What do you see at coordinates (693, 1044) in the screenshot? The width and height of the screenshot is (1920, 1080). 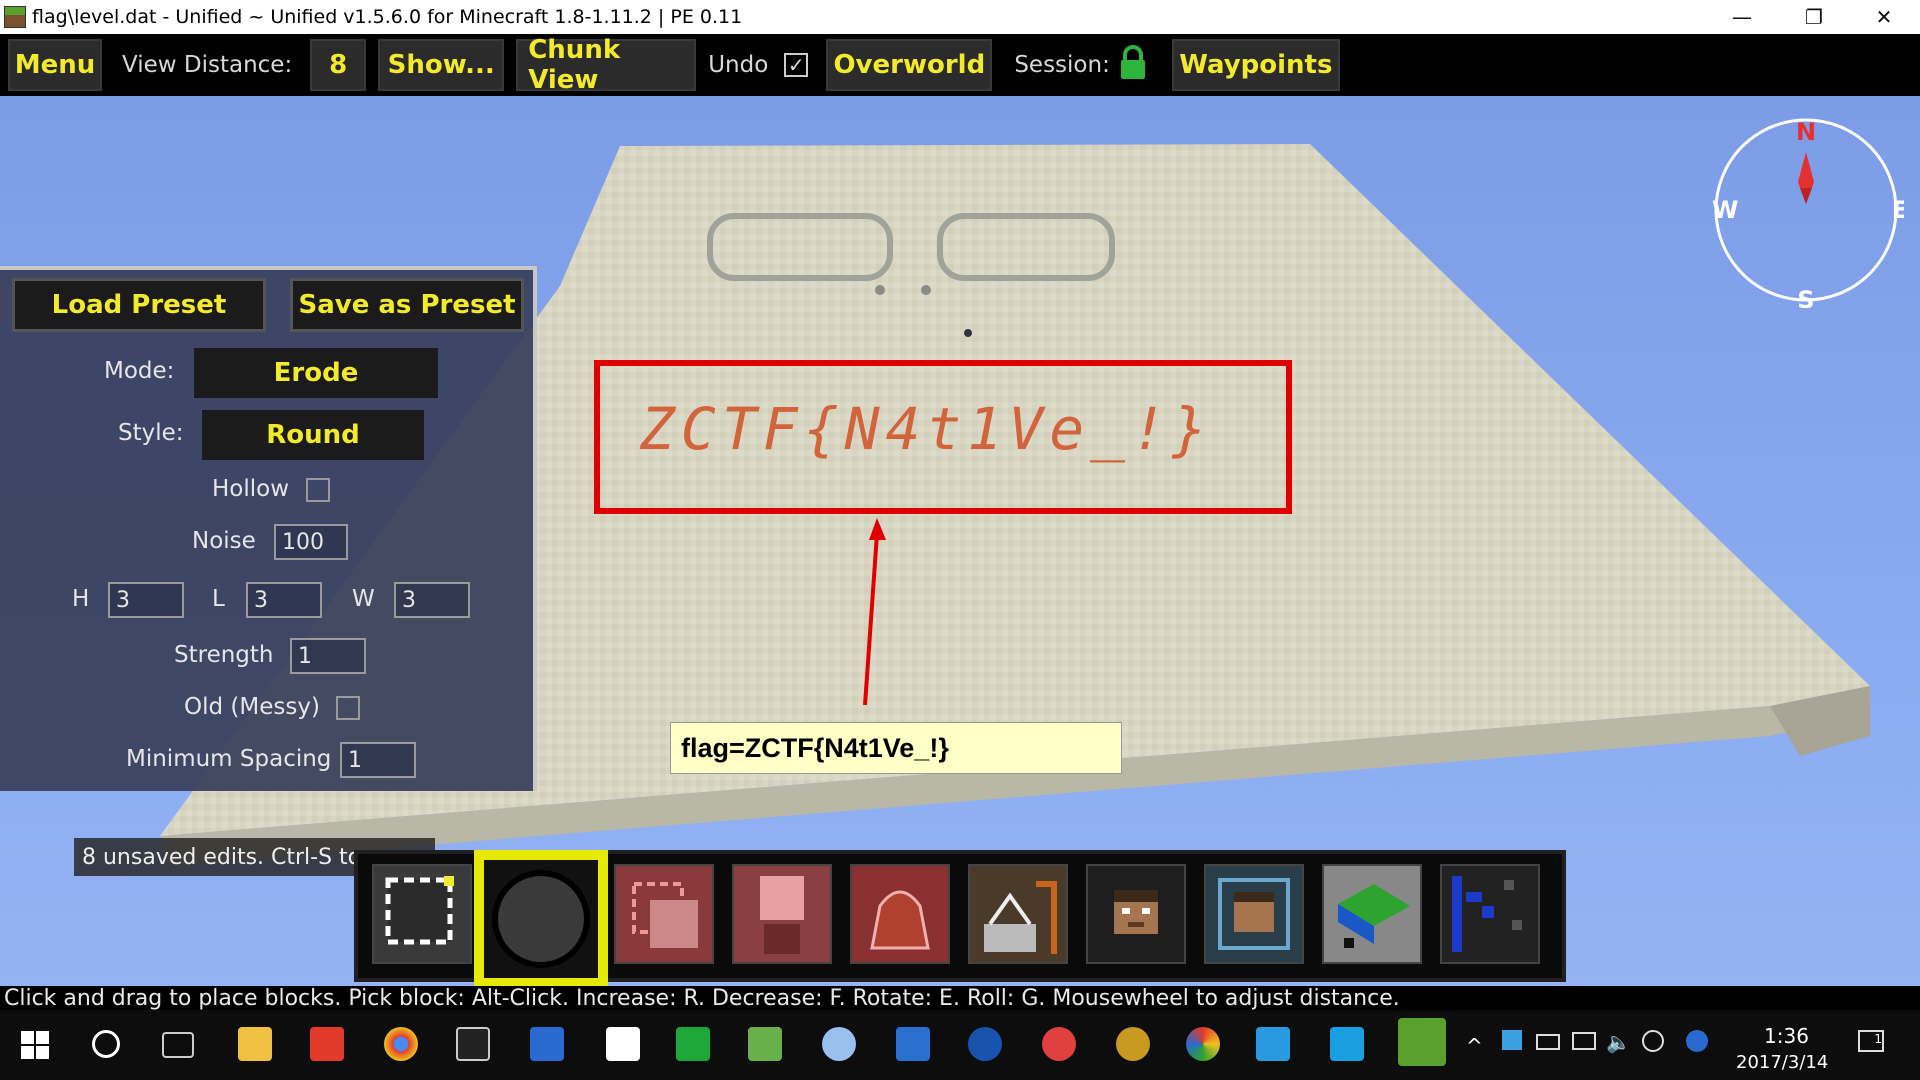 I see `k8-icon` at bounding box center [693, 1044].